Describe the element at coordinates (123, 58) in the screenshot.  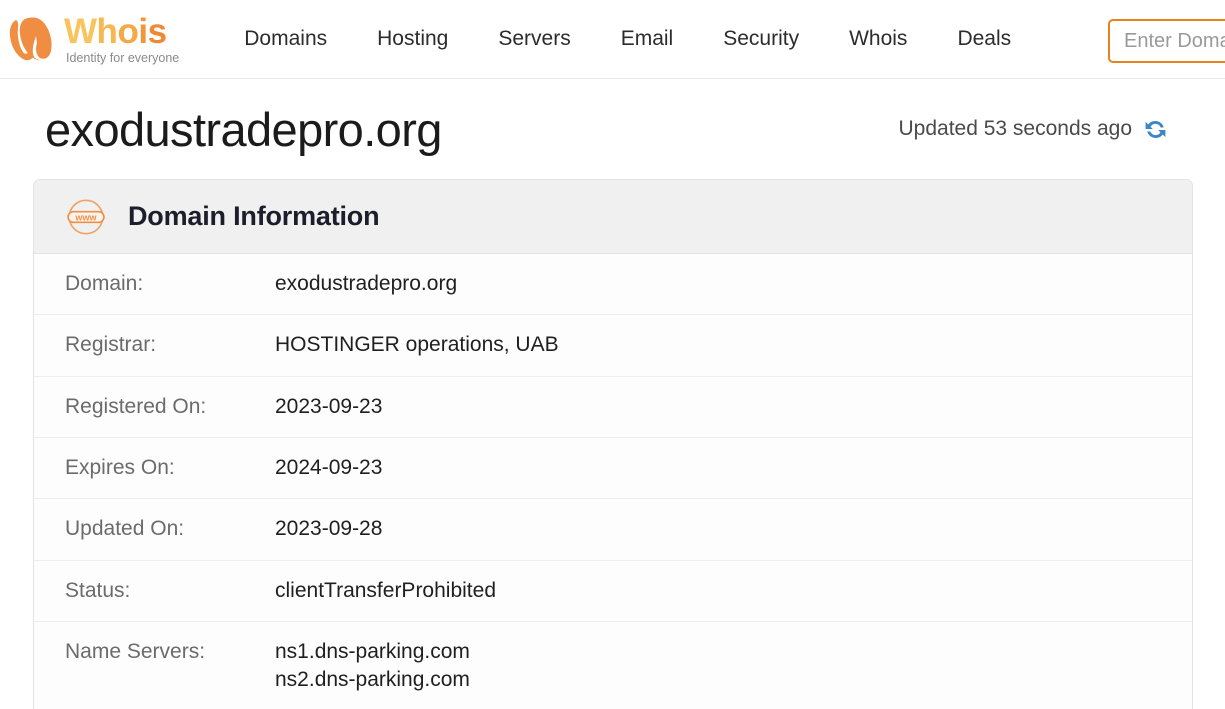
I see `brand-tagline: Identity for everyone` at that location.